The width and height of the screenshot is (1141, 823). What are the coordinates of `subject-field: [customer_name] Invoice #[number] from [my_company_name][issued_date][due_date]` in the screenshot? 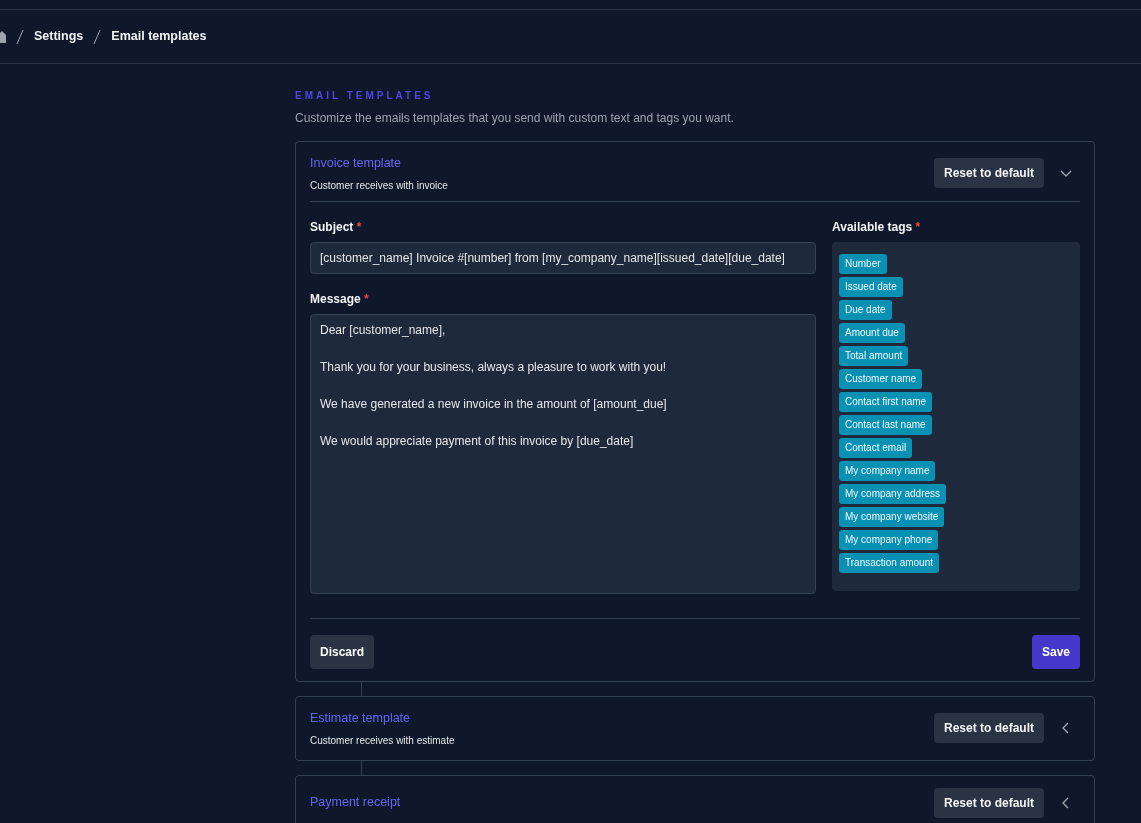 It's located at (563, 257).